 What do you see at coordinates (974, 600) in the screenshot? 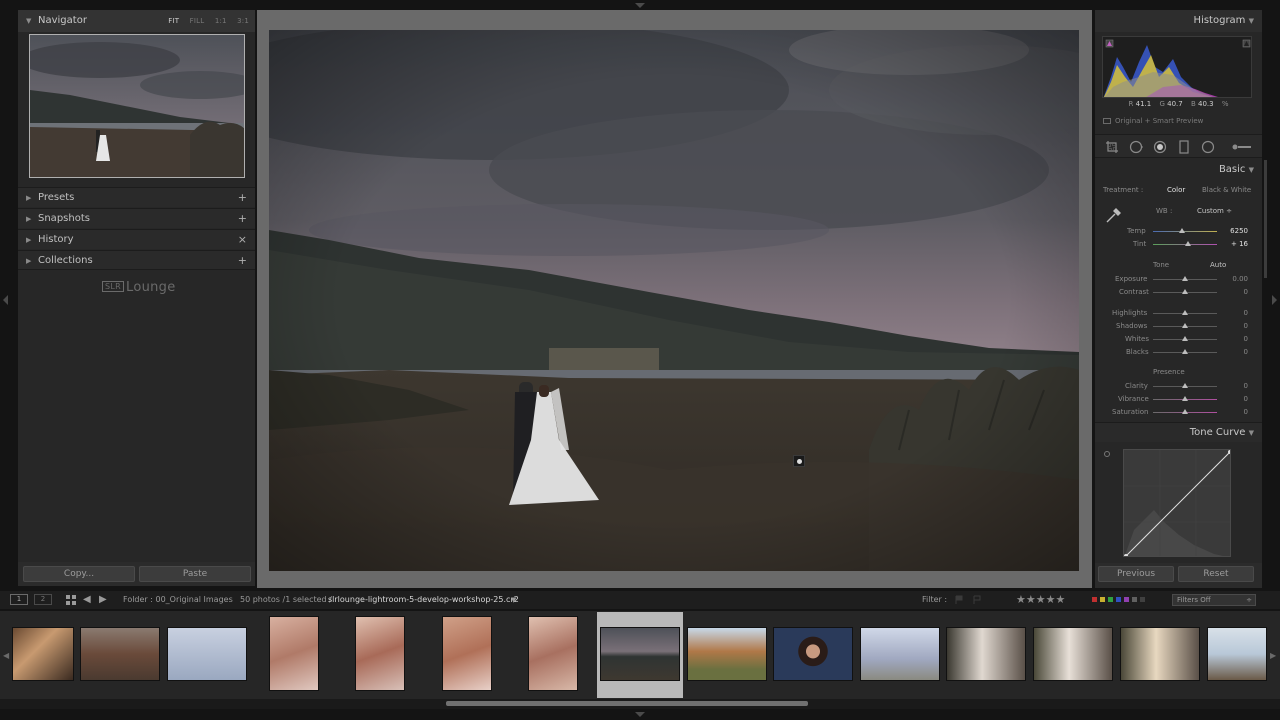
I see `flag-filter-icons` at bounding box center [974, 600].